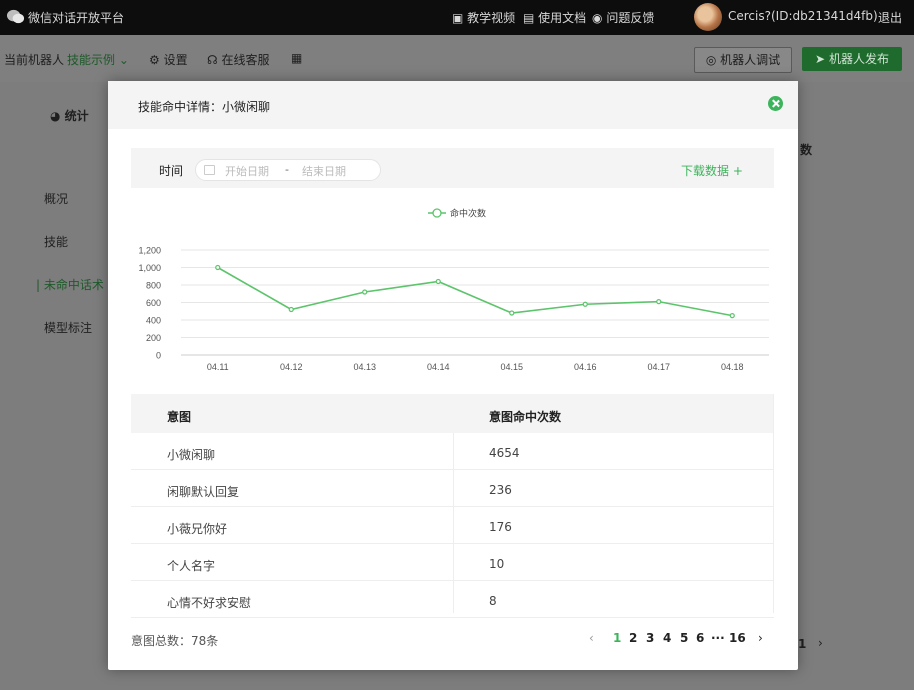 The image size is (914, 690). I want to click on download-data-link: 下载数据 +, so click(712, 170).